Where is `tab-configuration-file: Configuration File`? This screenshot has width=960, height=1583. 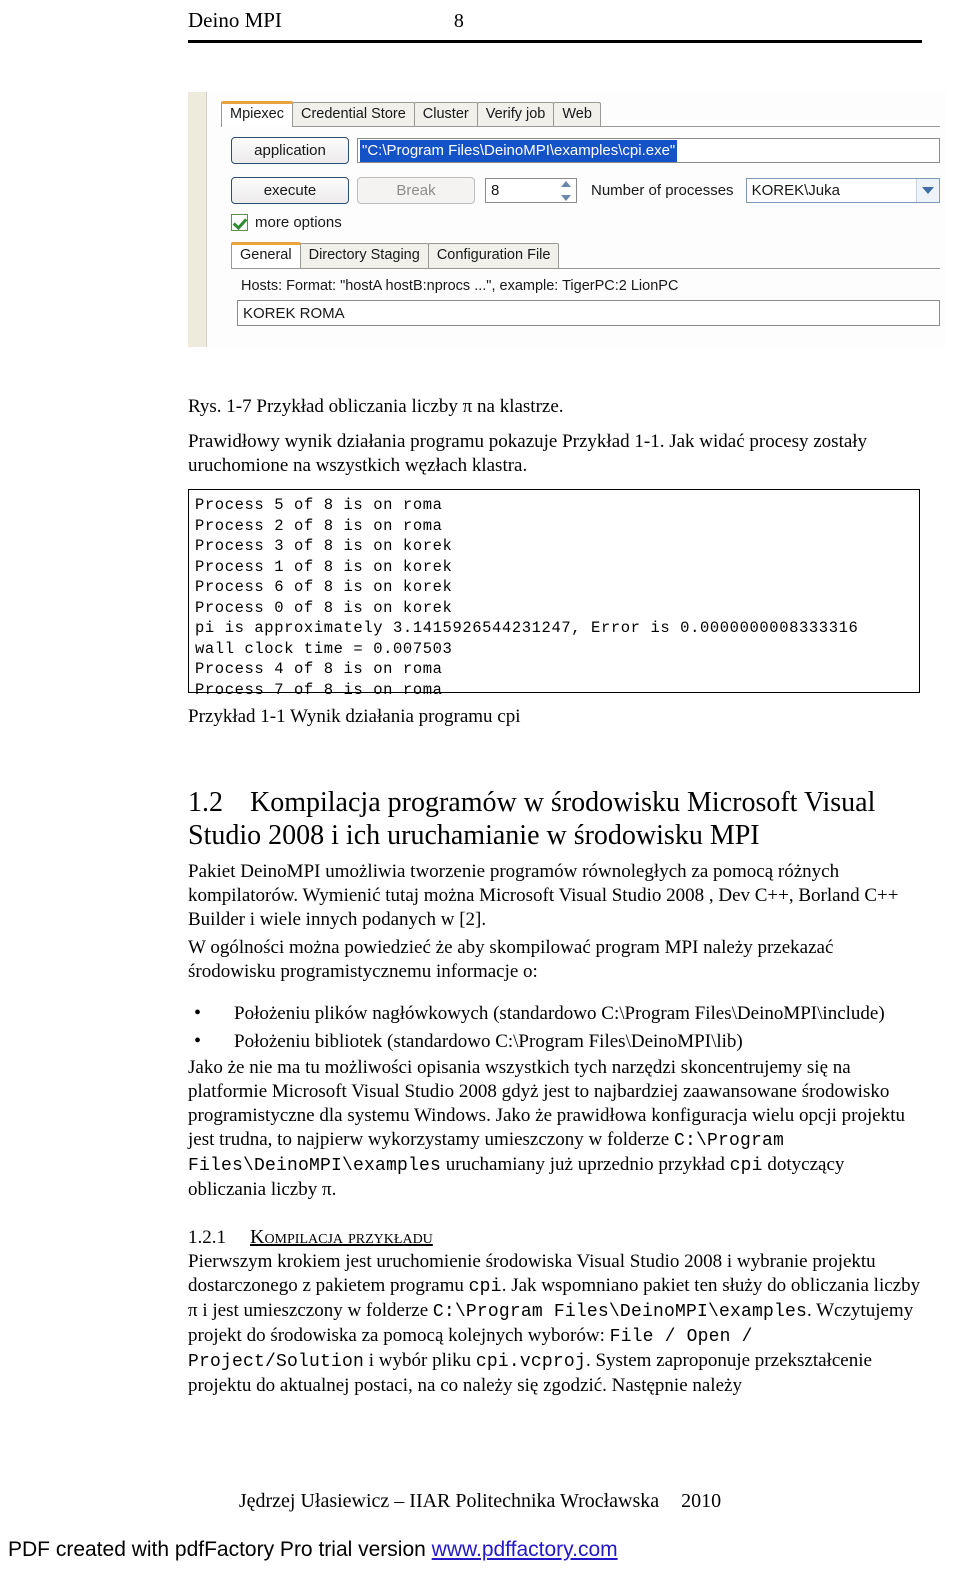 tab-configuration-file: Configuration File is located at coordinates (493, 255).